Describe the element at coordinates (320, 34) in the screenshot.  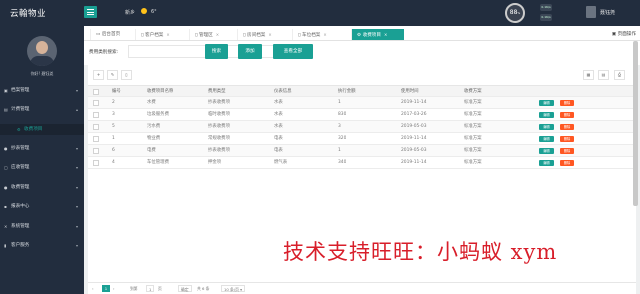
I see `tab-parking-archive: ▯ 车位档案 ×` at that location.